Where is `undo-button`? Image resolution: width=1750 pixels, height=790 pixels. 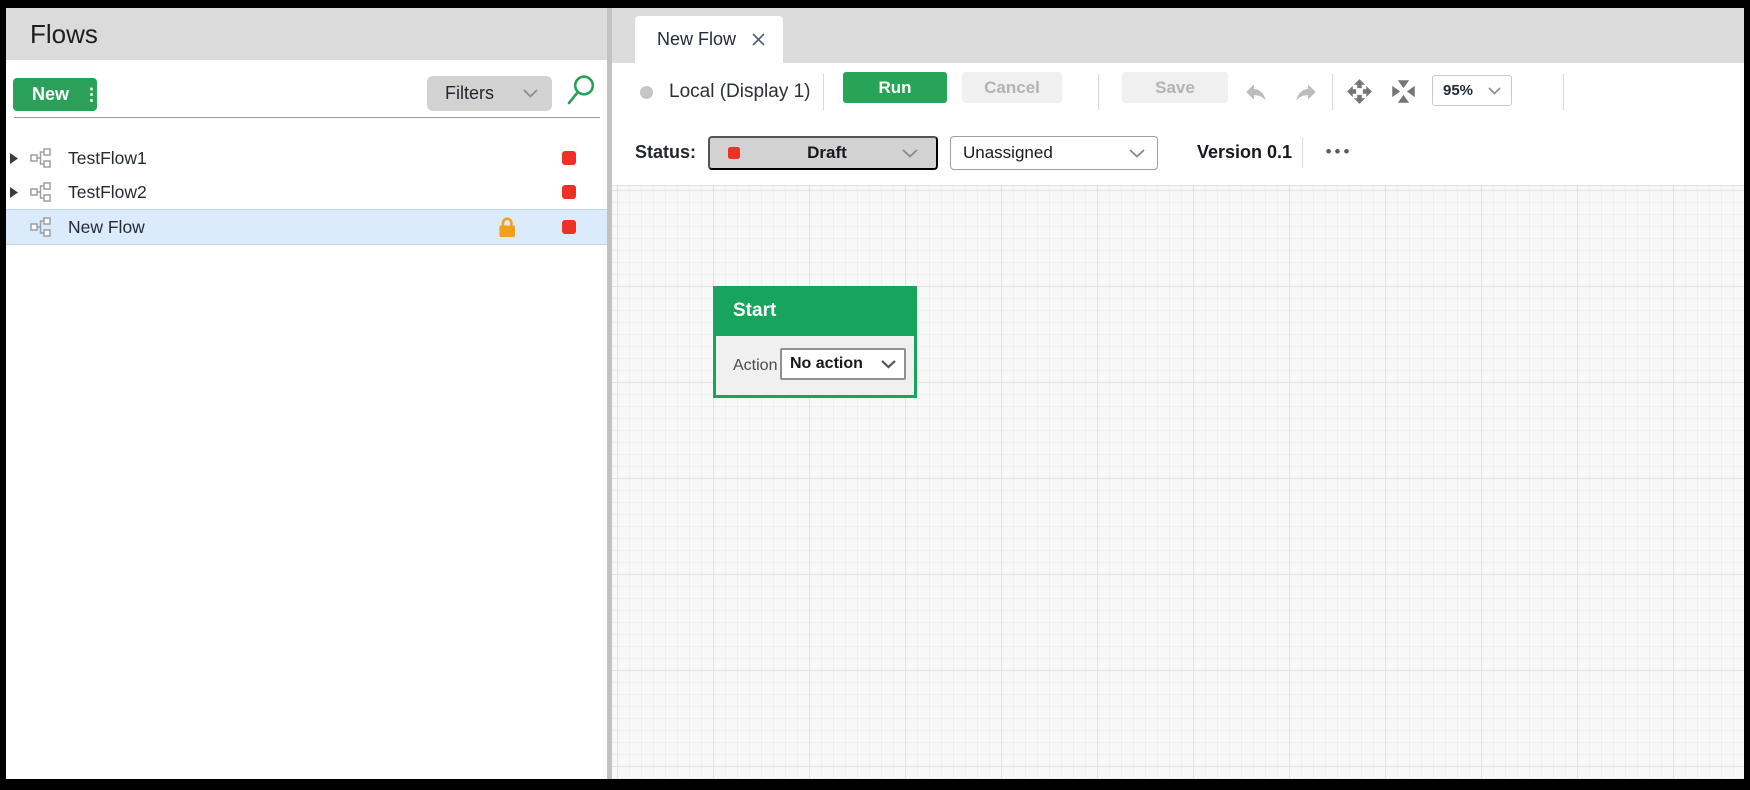
undo-button is located at coordinates (1256, 92).